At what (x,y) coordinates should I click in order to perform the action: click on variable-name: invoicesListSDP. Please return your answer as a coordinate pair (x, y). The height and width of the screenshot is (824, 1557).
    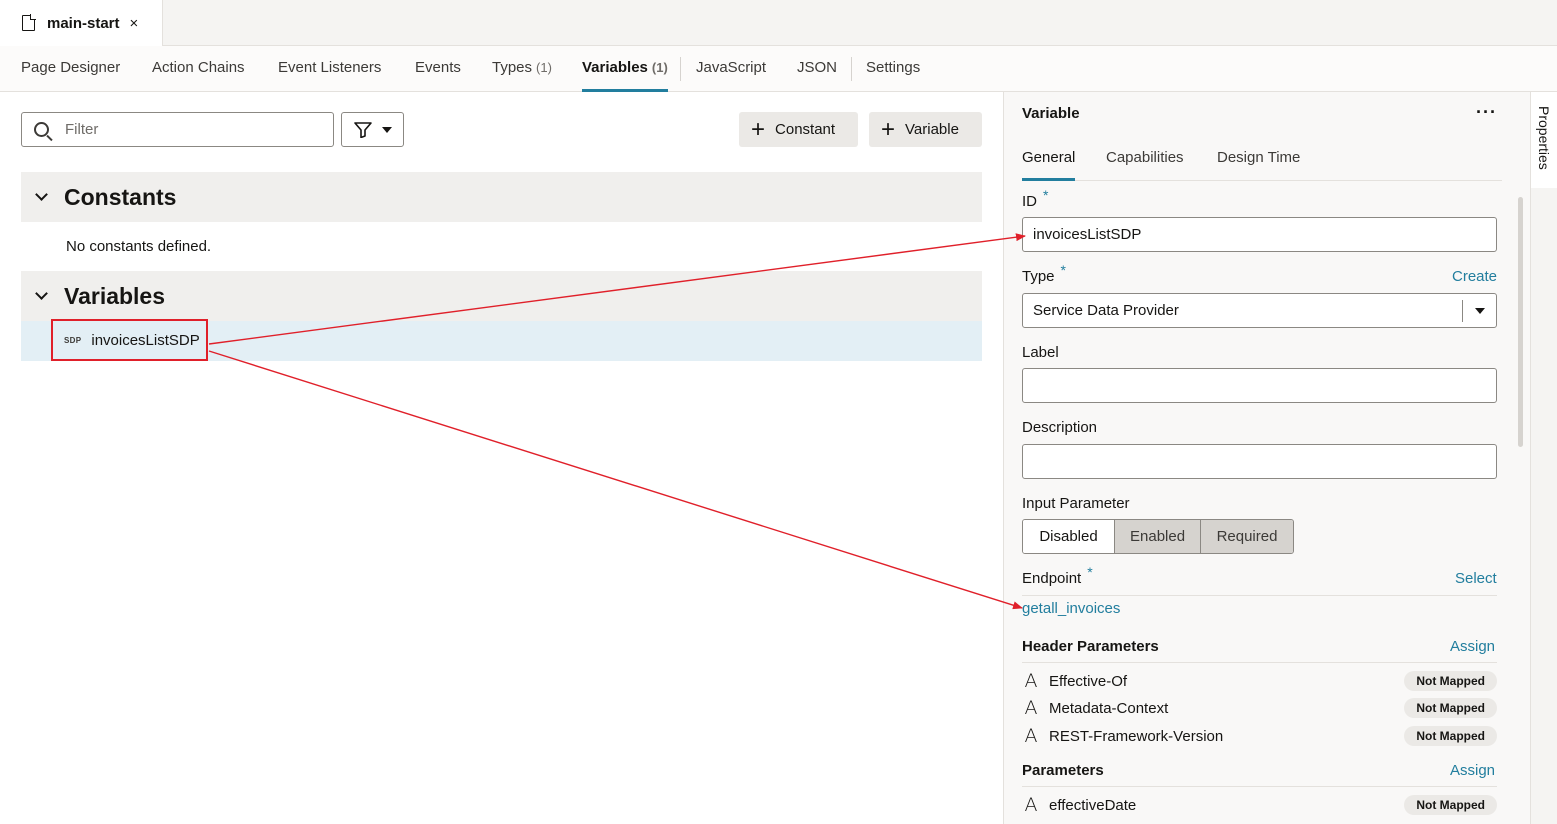
    Looking at the image, I should click on (145, 340).